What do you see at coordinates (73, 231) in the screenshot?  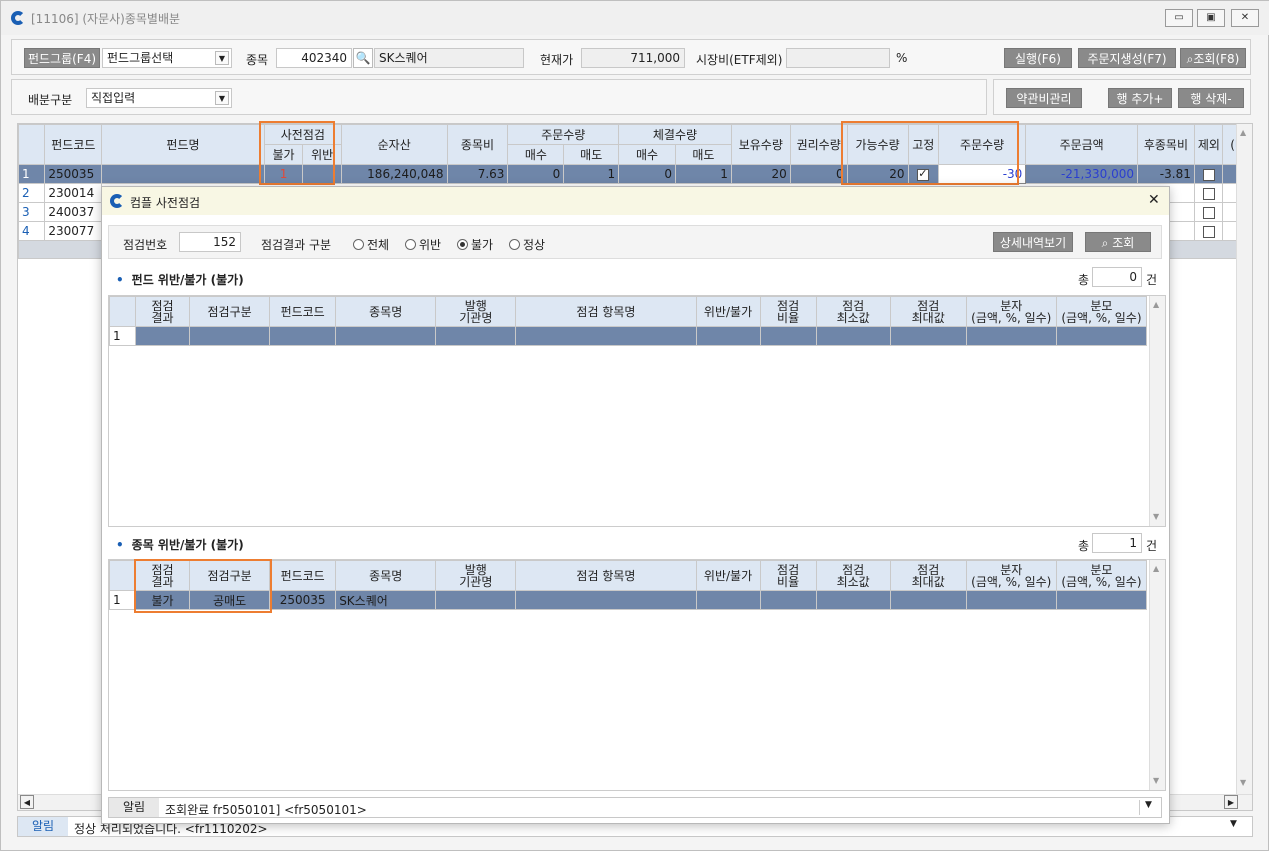 I see `fund-code-cell: 230077` at bounding box center [73, 231].